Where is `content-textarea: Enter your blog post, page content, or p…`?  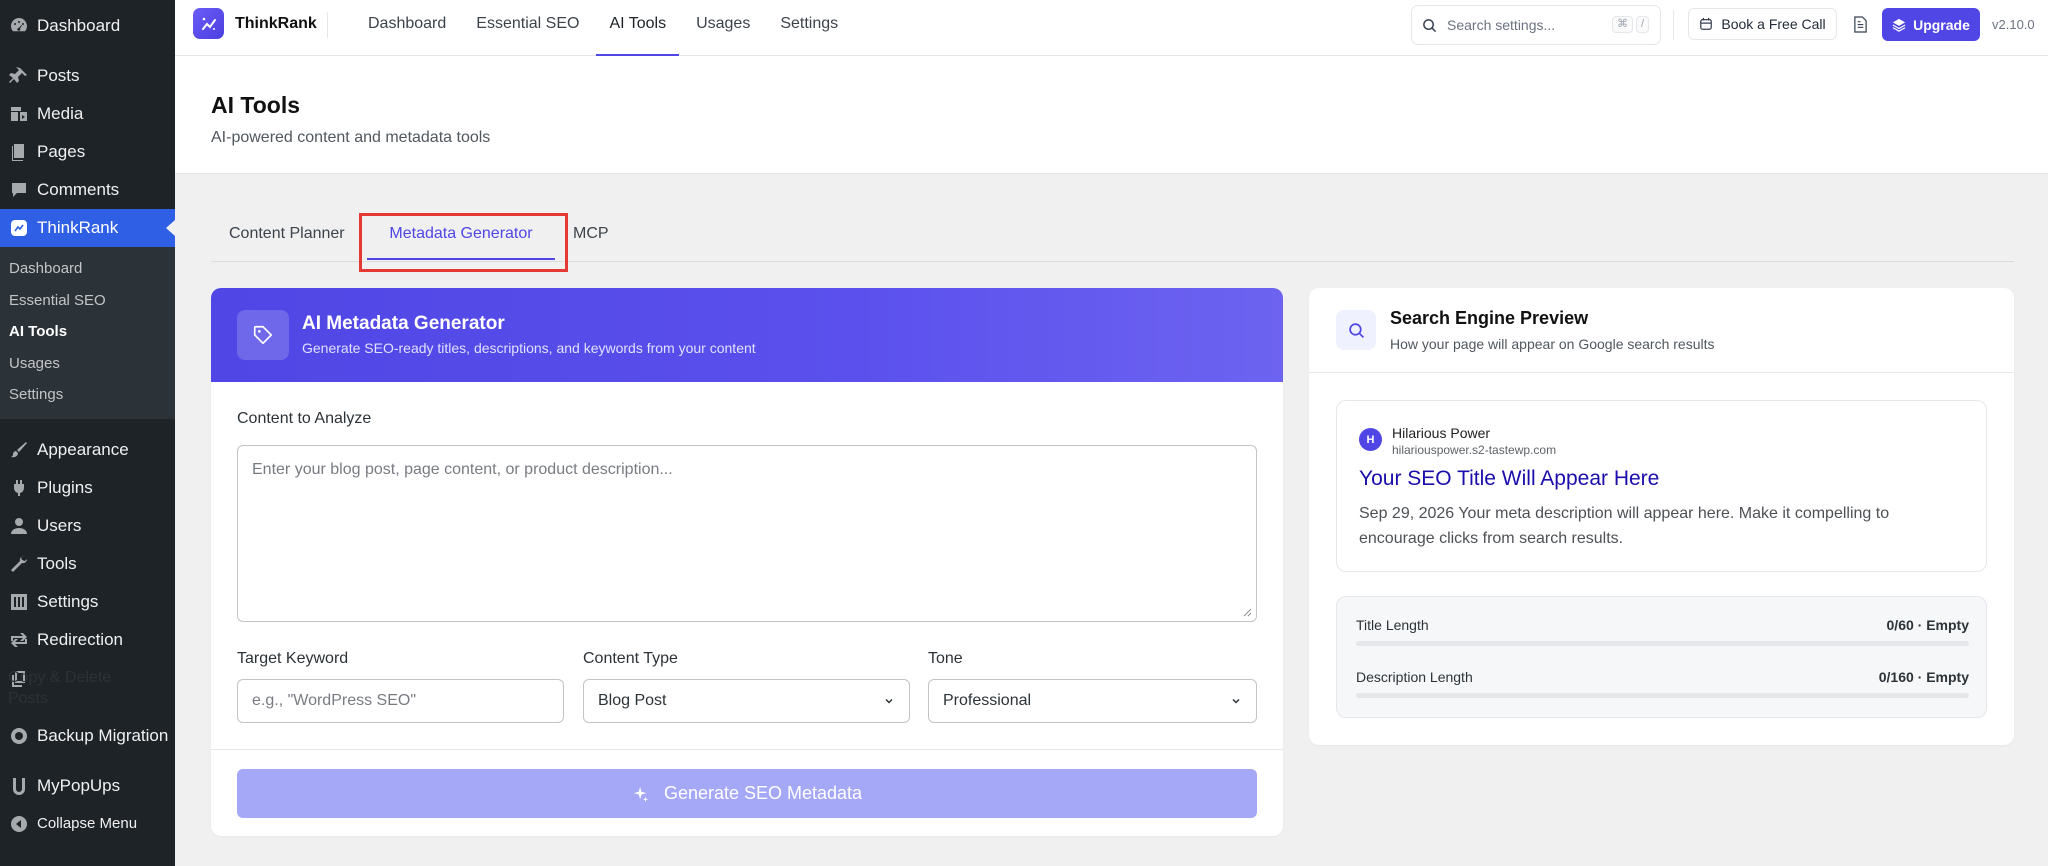
content-textarea: Enter your blog post, page content, or p… is located at coordinates (747, 533).